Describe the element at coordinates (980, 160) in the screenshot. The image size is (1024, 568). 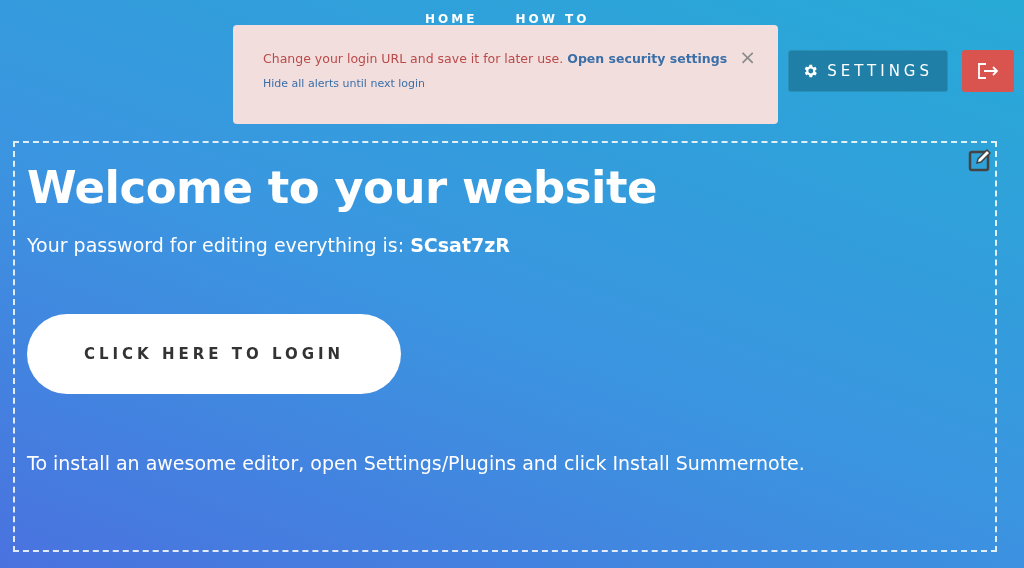
I see `edit-icon` at that location.